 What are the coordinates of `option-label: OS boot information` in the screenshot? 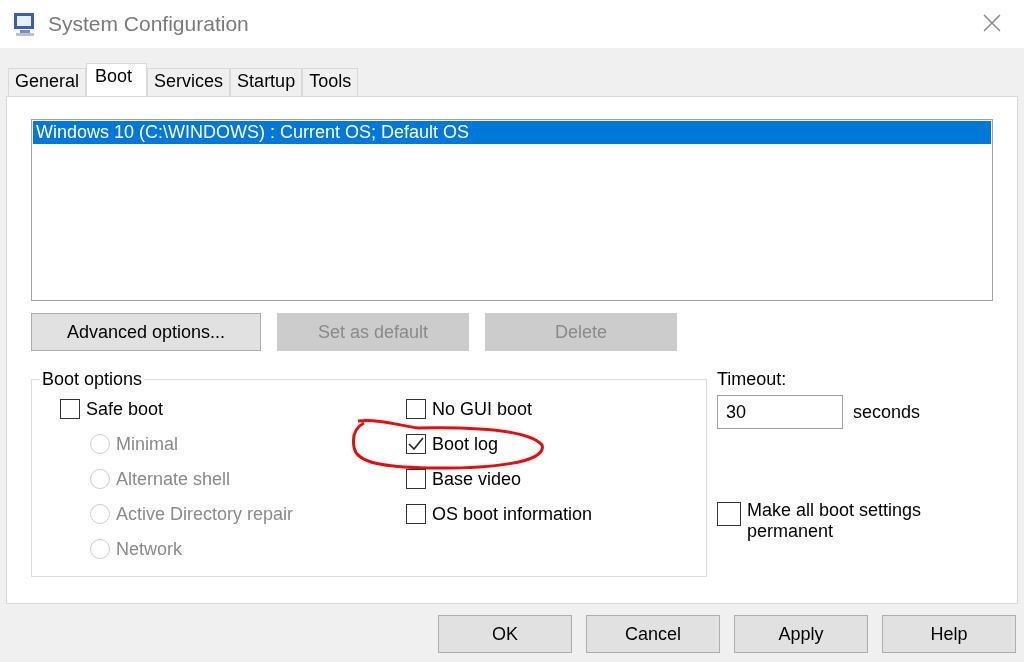 It's located at (512, 514).